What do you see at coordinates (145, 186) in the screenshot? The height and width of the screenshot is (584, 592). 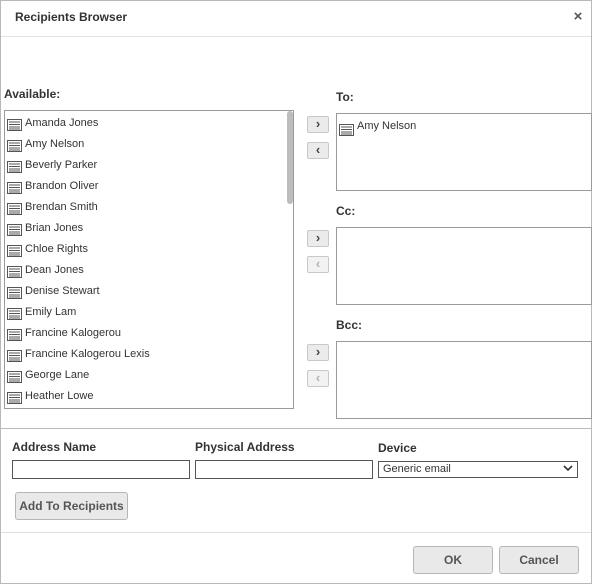 I see `list-item: Brandon Oliver` at bounding box center [145, 186].